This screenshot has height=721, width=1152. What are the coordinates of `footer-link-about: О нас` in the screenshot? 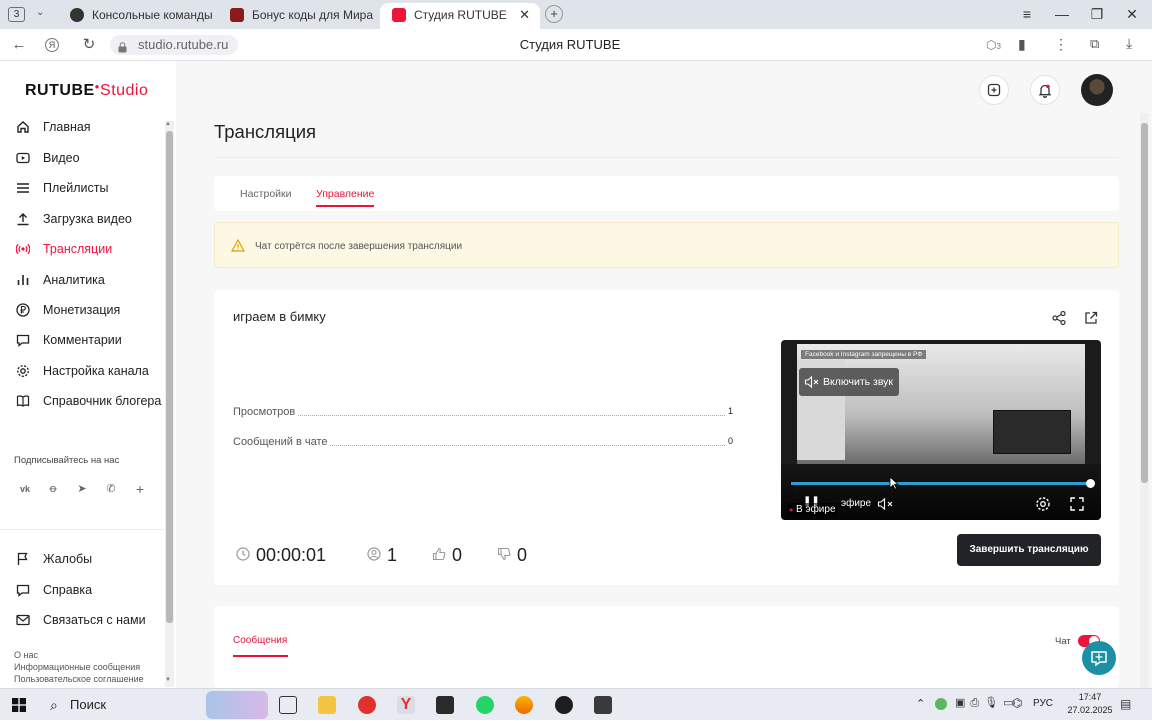 It's located at (26, 655).